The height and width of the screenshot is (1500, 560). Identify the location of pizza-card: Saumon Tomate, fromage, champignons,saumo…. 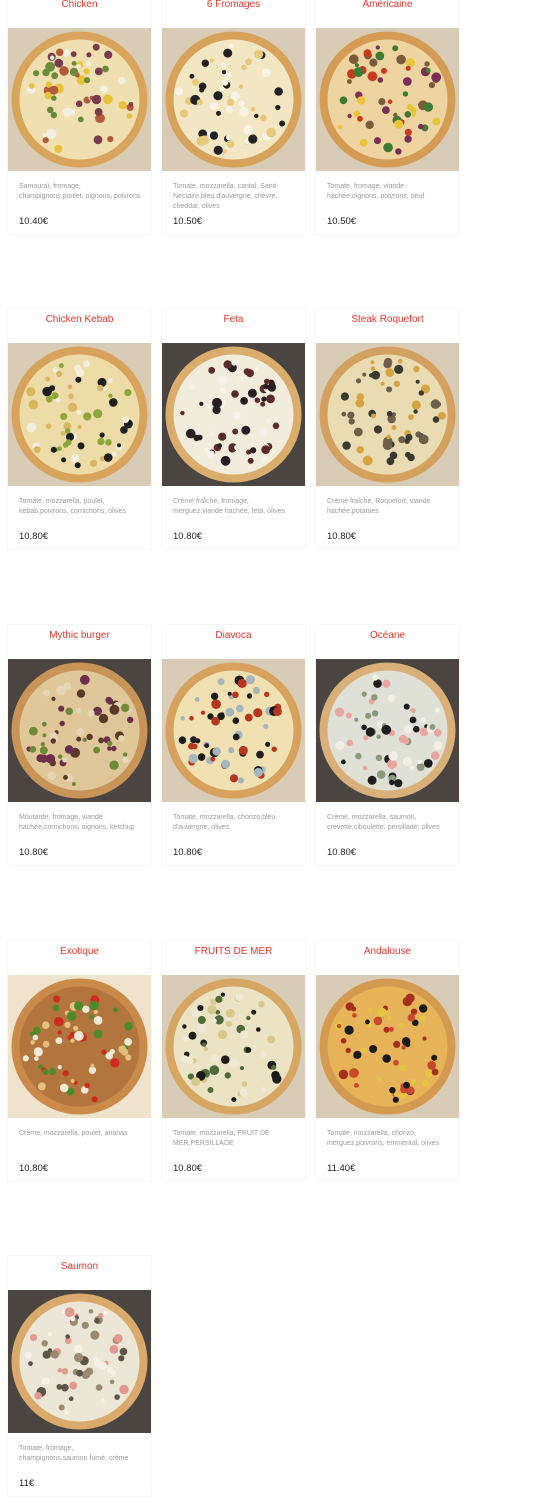
(79, 1376).